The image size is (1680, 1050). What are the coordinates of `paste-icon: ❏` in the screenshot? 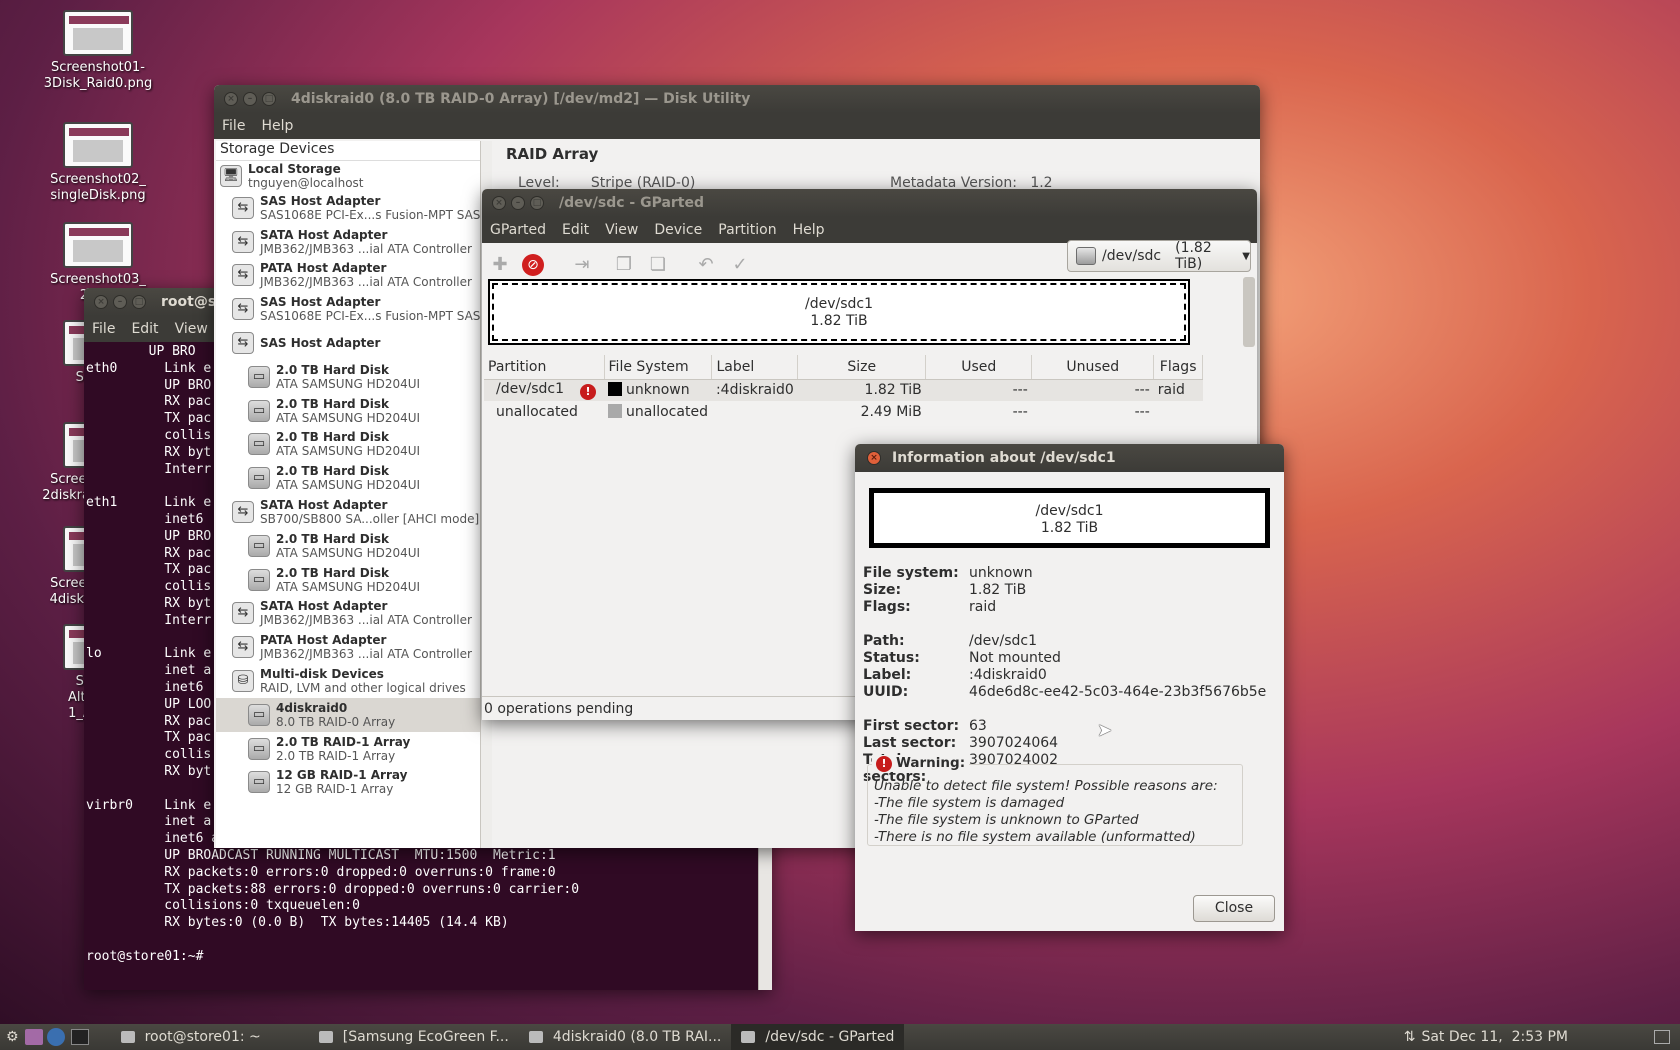 It's located at (658, 265).